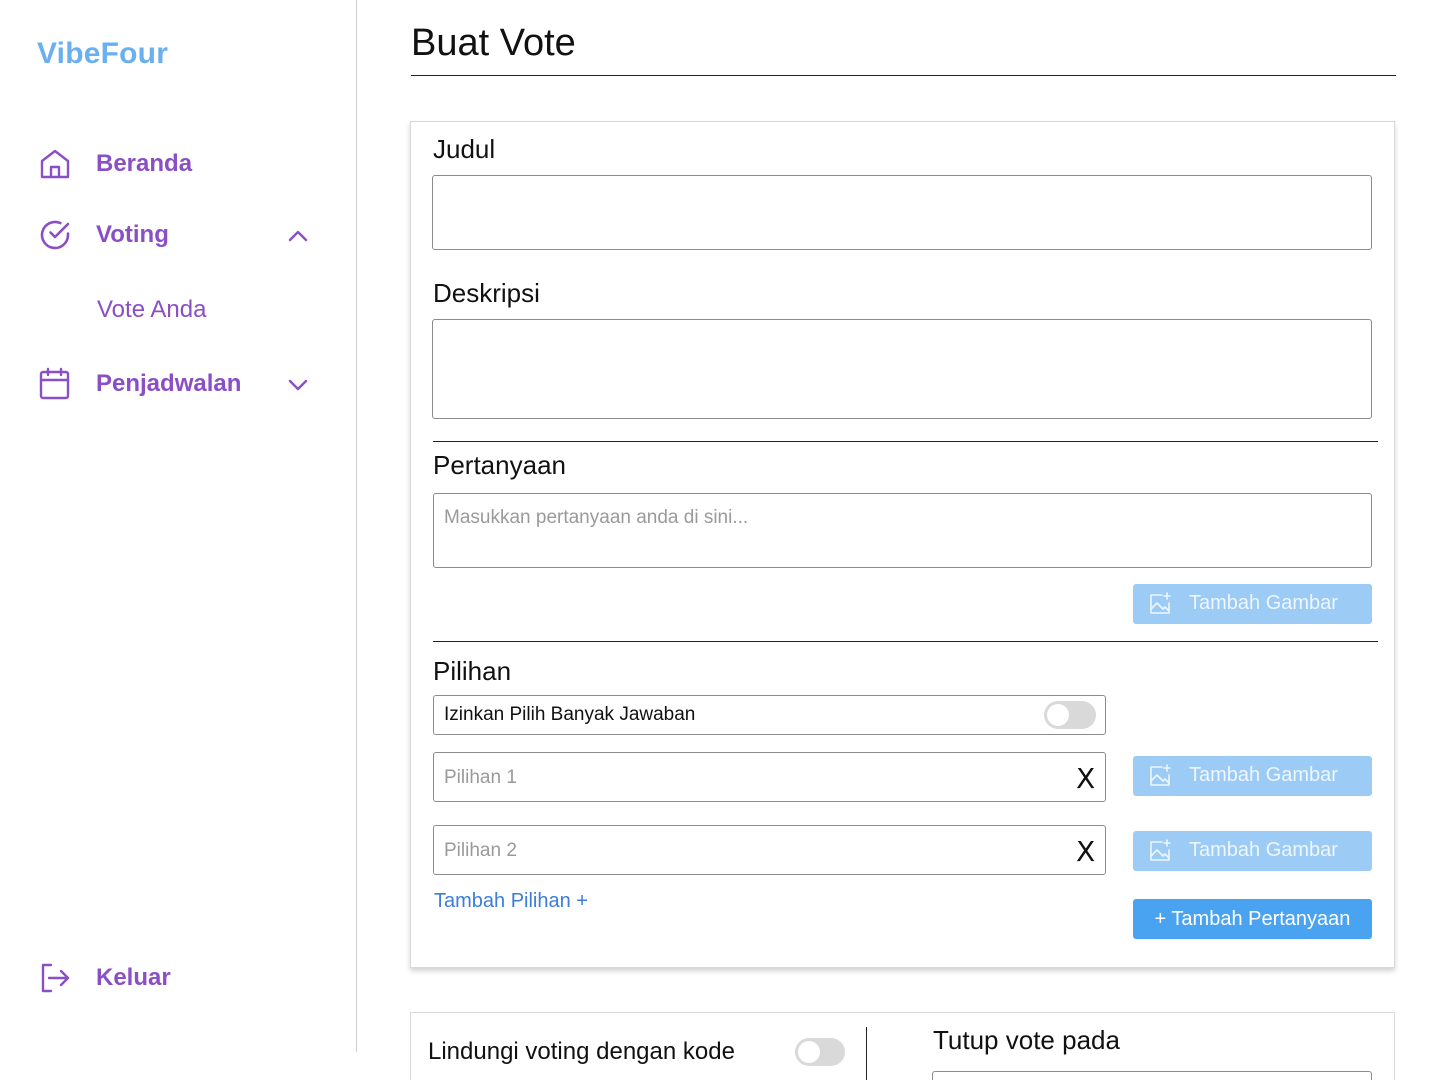 This screenshot has height=1080, width=1435. I want to click on home-icon, so click(55, 164).